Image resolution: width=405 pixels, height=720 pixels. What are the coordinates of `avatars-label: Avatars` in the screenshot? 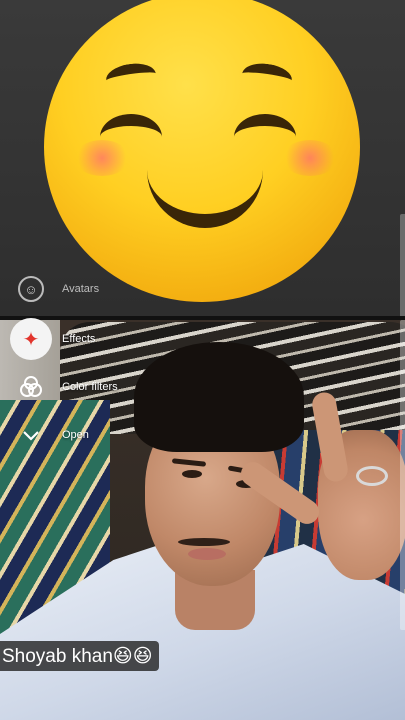 It's located at (81, 289).